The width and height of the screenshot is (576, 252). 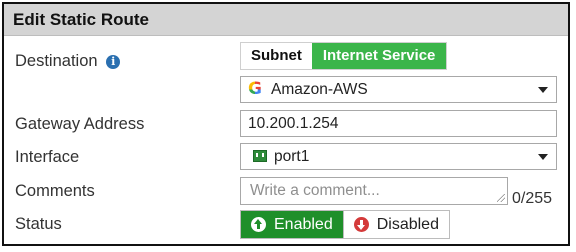 I want to click on info-icon: i, so click(x=113, y=62).